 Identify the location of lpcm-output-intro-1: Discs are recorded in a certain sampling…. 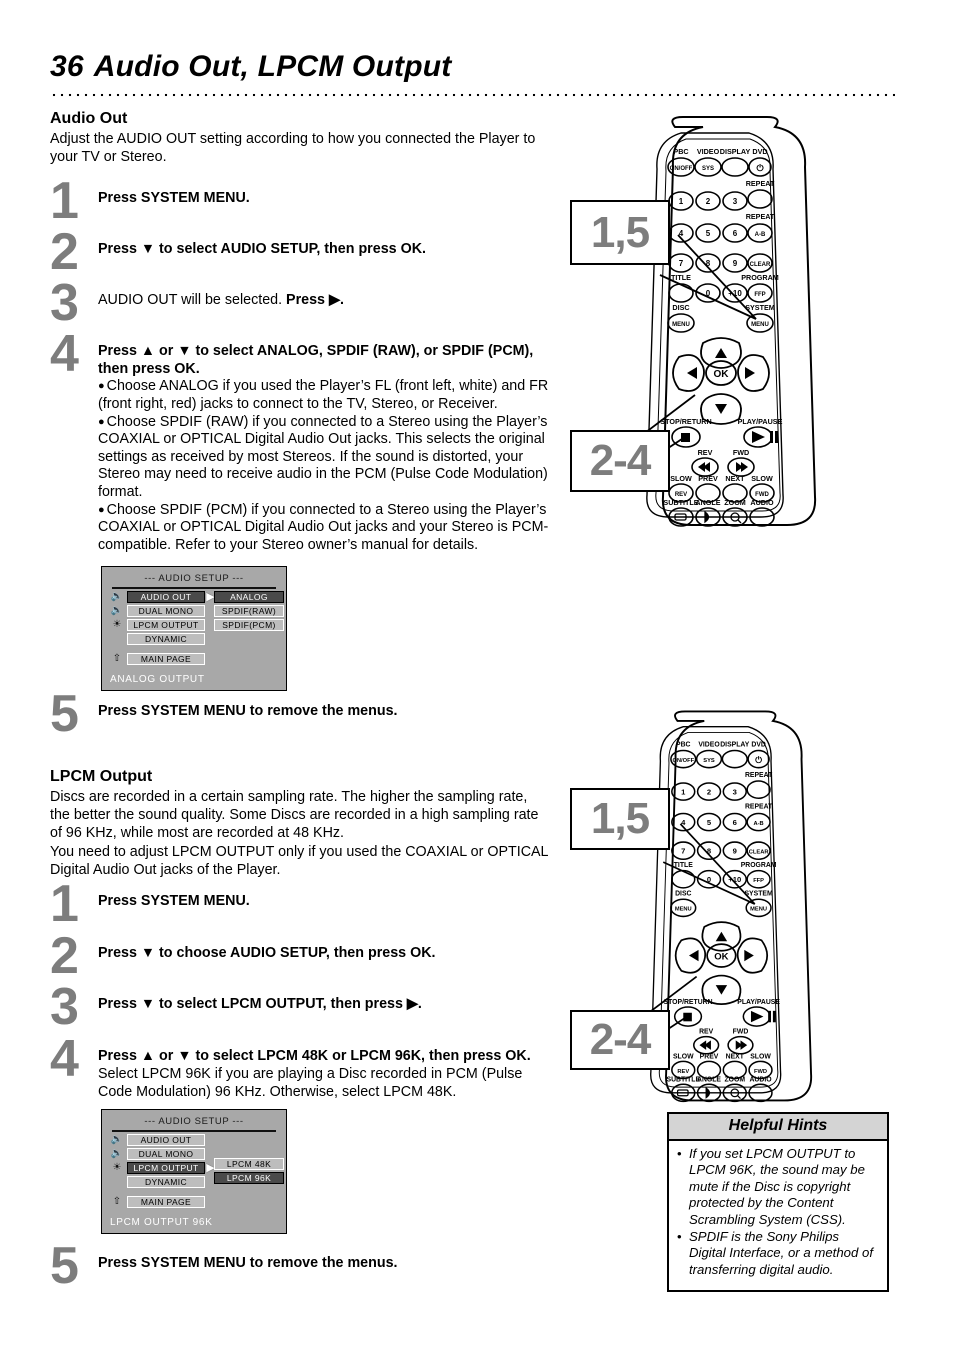
(294, 815).